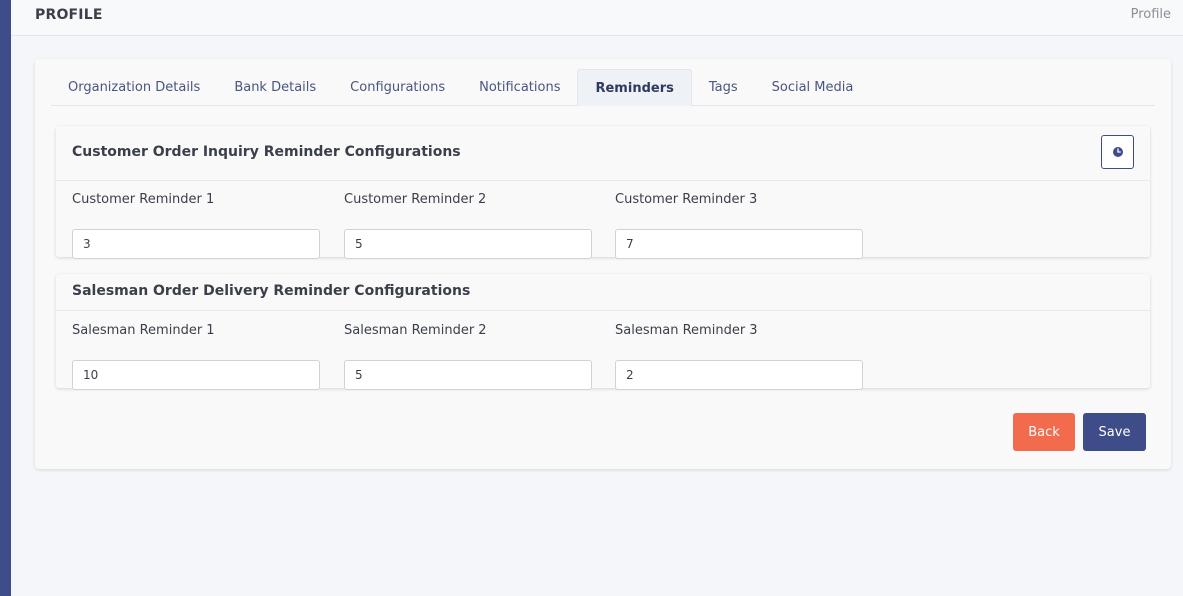 The image size is (1183, 596). I want to click on customer-reminder-3-field: Customer Reminder 3, so click(739, 225).